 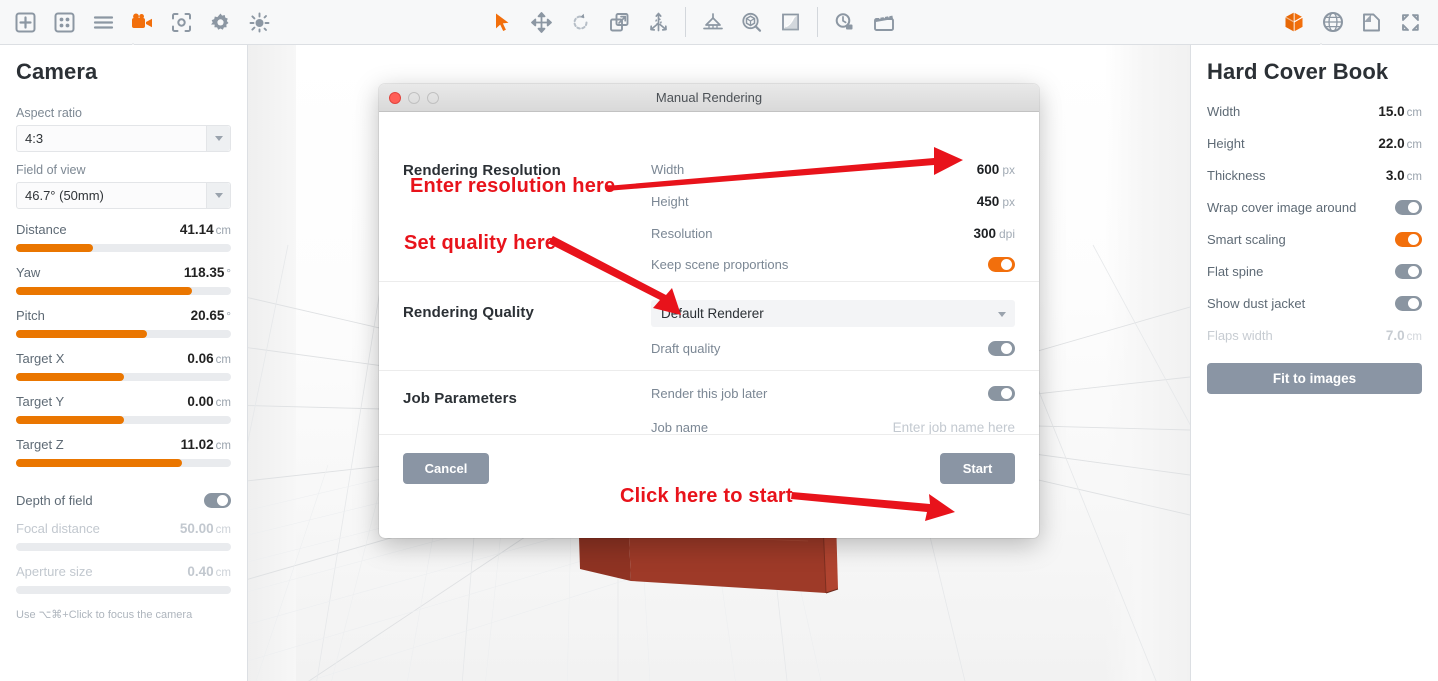 I want to click on rotate-icon, so click(x=580, y=22).